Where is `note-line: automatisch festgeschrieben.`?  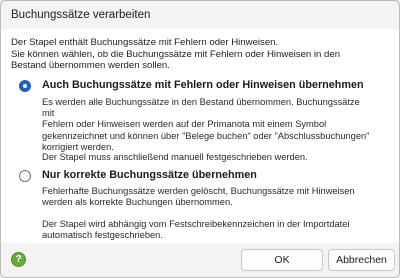
note-line: automatisch festgeschrieben. is located at coordinates (102, 235).